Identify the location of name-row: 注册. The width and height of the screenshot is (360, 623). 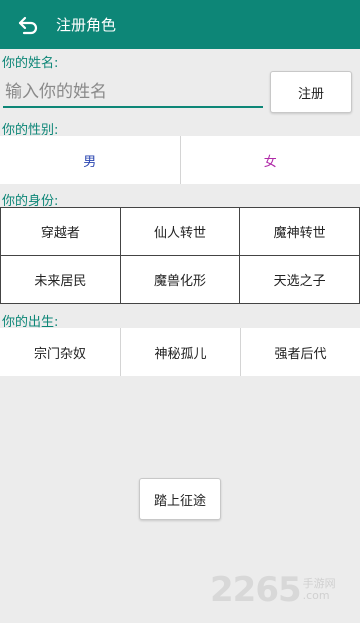
(180, 94).